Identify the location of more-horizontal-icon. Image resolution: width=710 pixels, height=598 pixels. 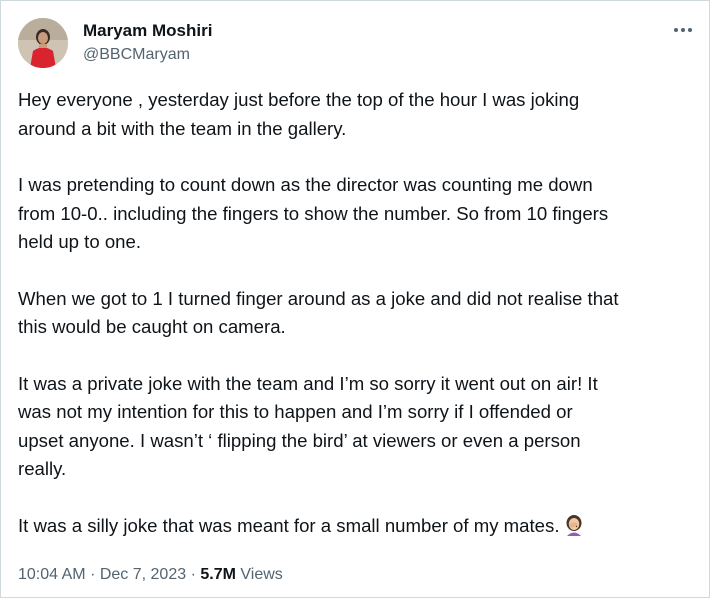
(683, 30).